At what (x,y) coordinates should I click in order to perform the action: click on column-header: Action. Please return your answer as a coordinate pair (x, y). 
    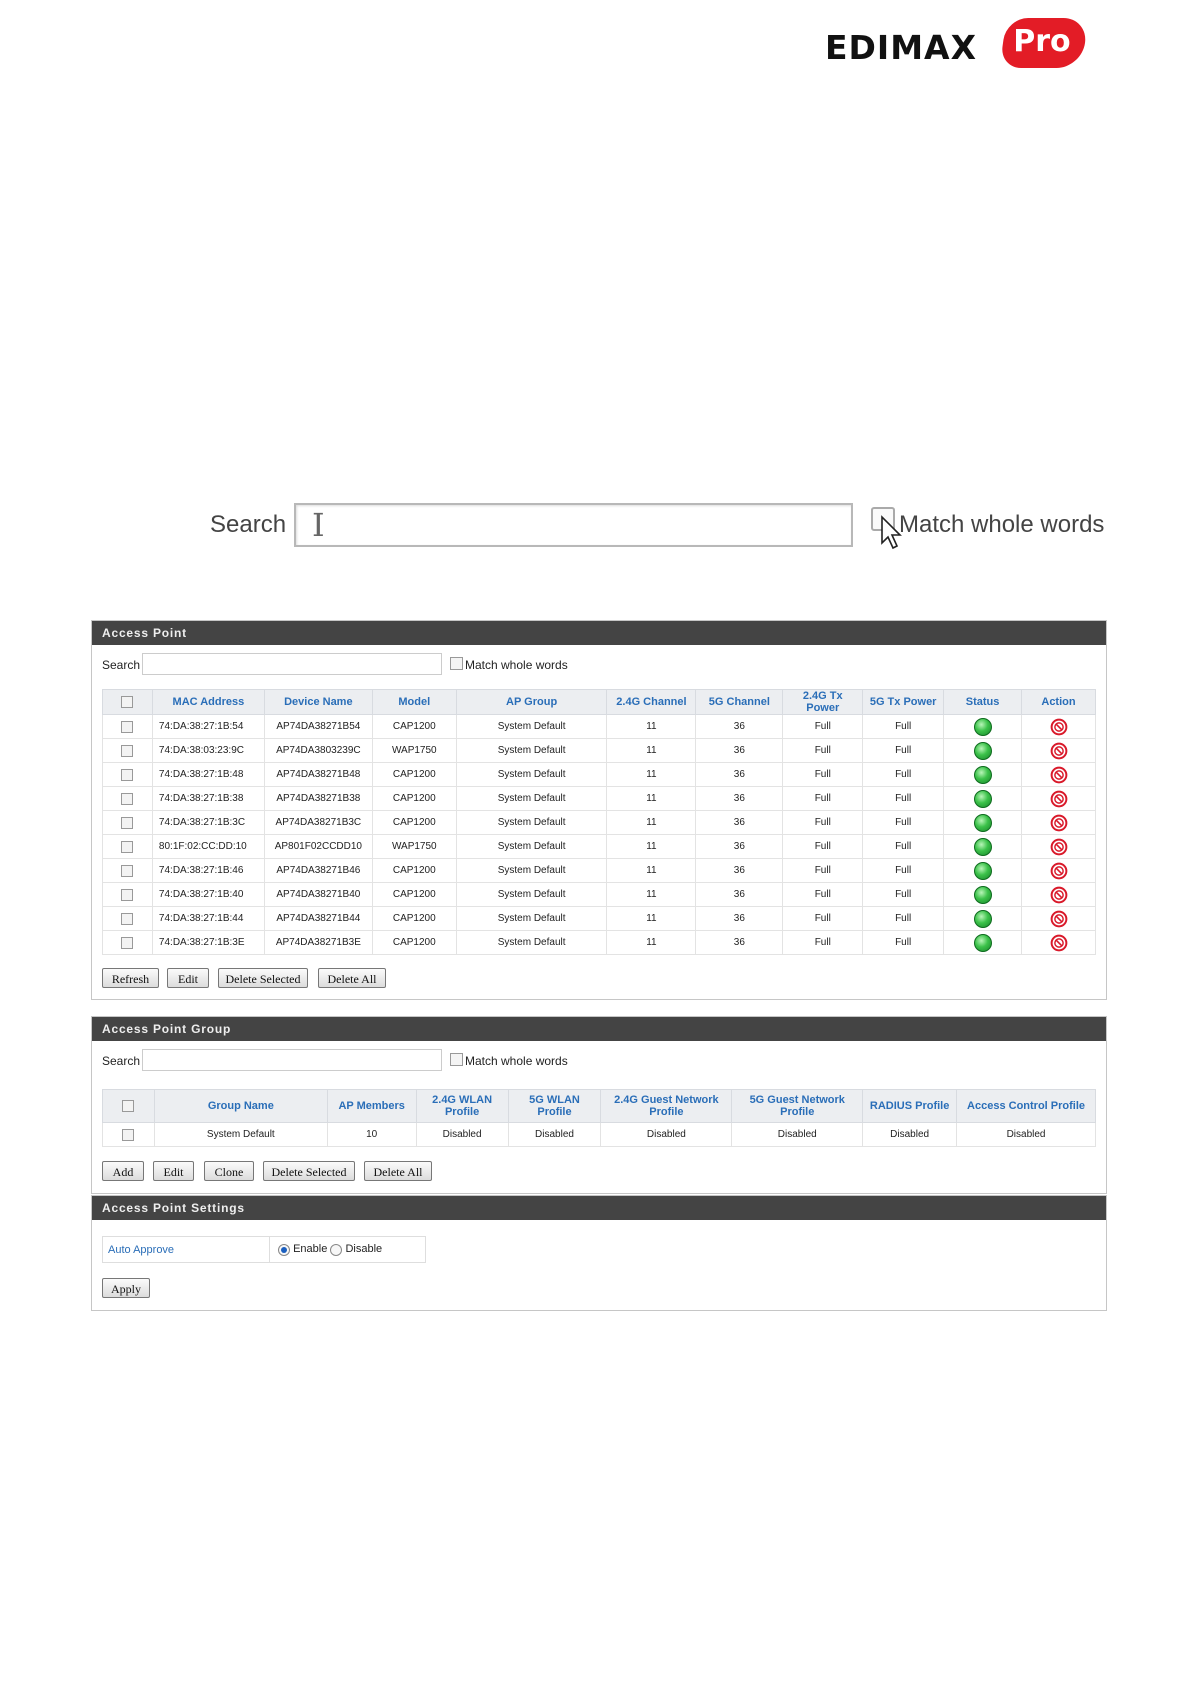
    Looking at the image, I should click on (1058, 702).